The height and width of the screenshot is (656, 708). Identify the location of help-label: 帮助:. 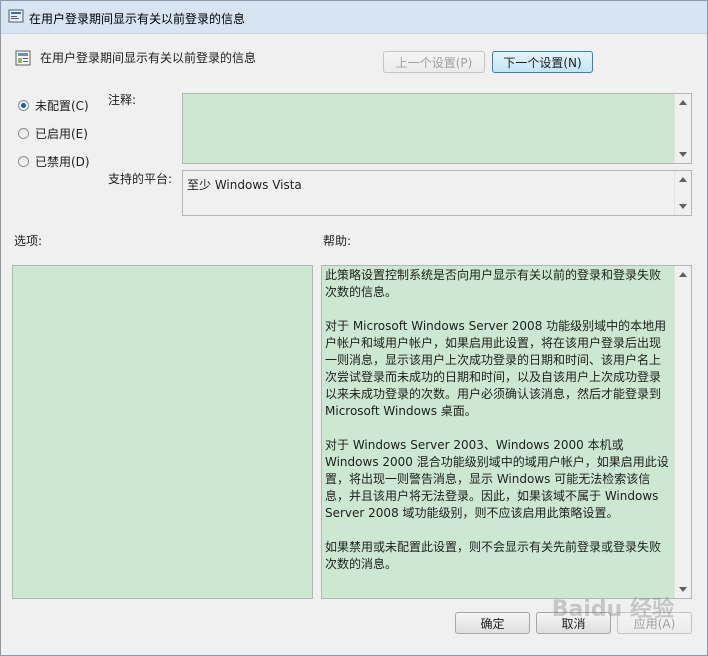
(337, 241).